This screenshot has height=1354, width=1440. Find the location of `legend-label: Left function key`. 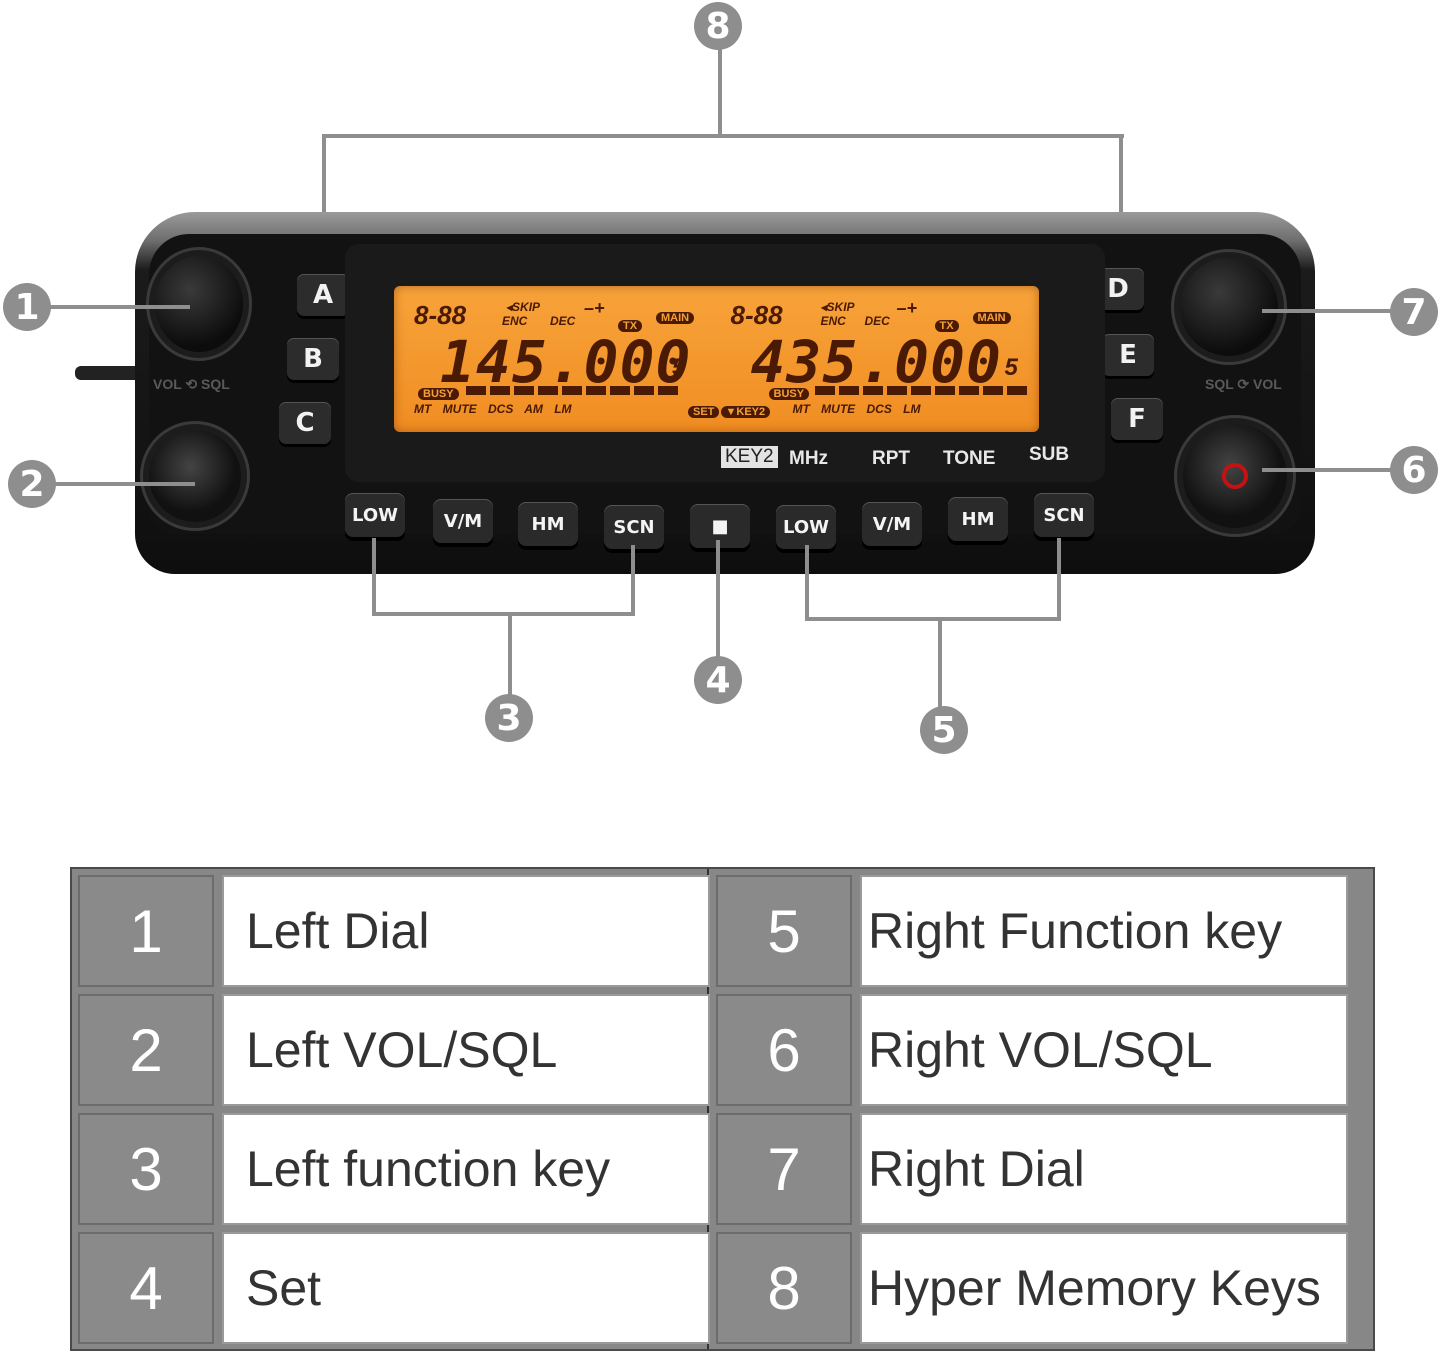

legend-label: Left function key is located at coordinates (466, 1169).